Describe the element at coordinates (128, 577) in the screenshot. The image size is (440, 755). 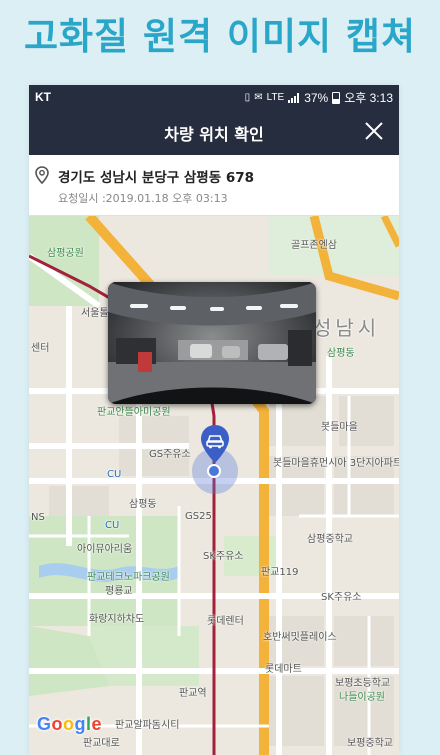
I see `map-label: 판교테크노파크공원` at that location.